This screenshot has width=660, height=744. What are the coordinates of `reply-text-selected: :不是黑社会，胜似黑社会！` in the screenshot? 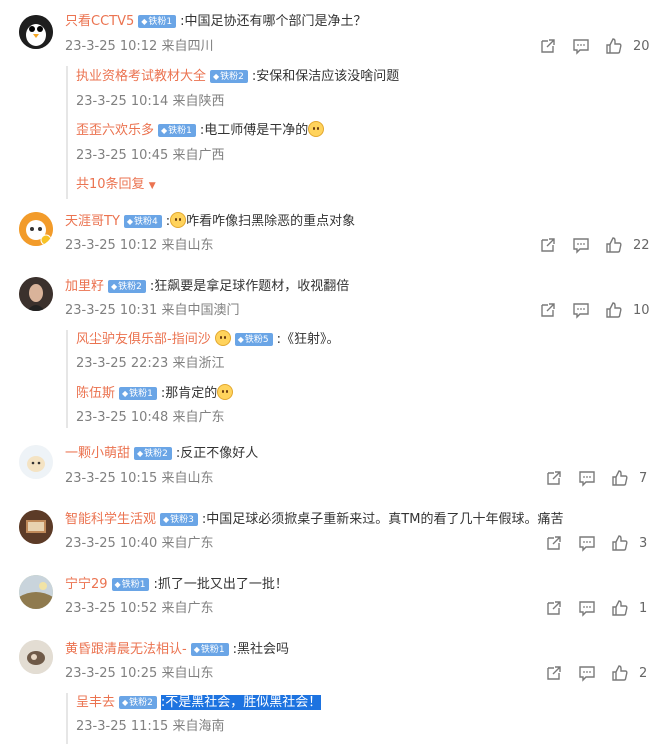 It's located at (241, 702).